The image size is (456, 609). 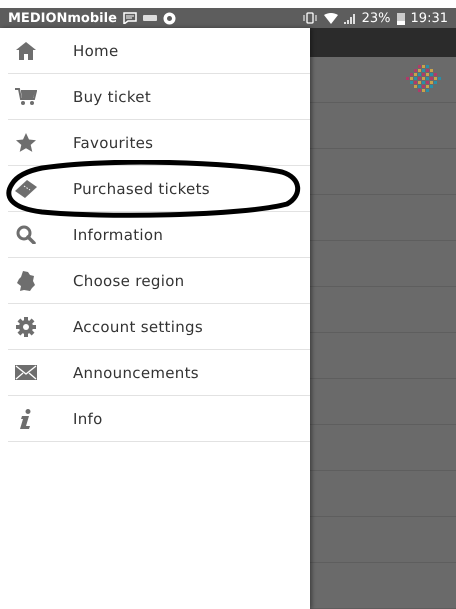 What do you see at coordinates (62, 18) in the screenshot?
I see `carrier-name: MEDIONmobile` at bounding box center [62, 18].